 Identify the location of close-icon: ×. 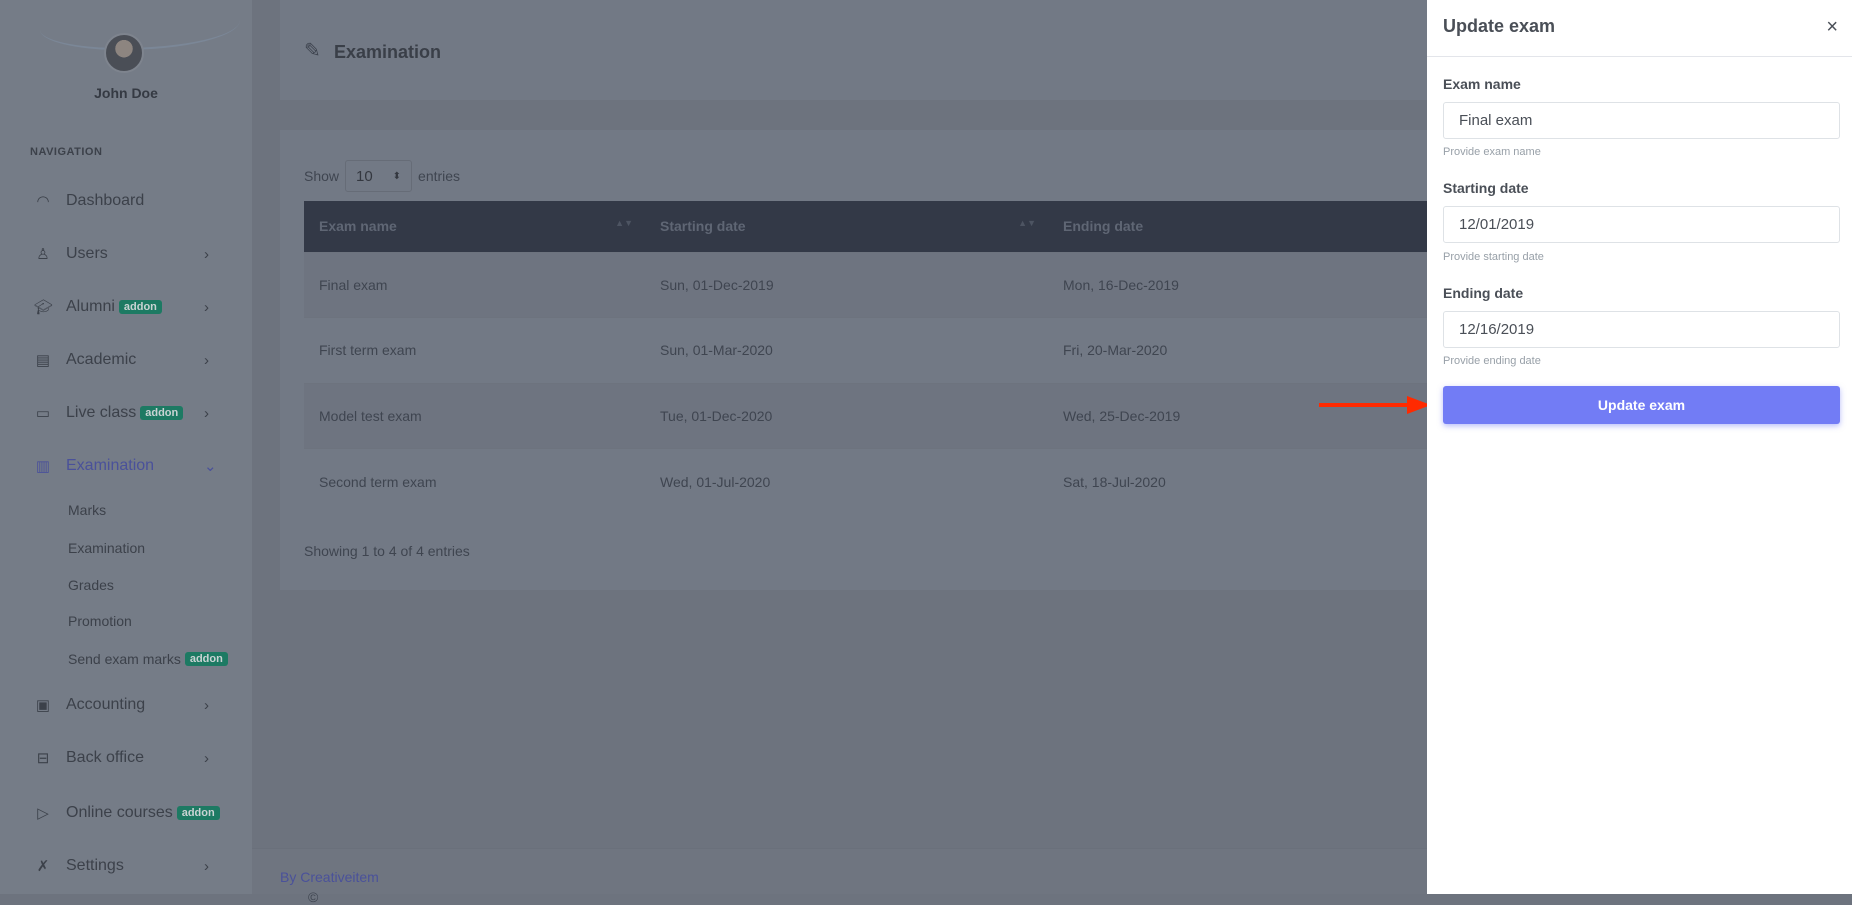
(1832, 27).